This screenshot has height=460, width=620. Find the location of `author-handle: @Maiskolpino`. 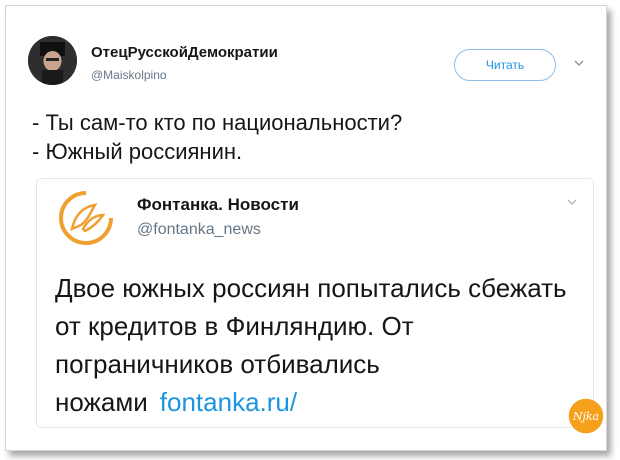

author-handle: @Maiskolpino is located at coordinates (129, 75).